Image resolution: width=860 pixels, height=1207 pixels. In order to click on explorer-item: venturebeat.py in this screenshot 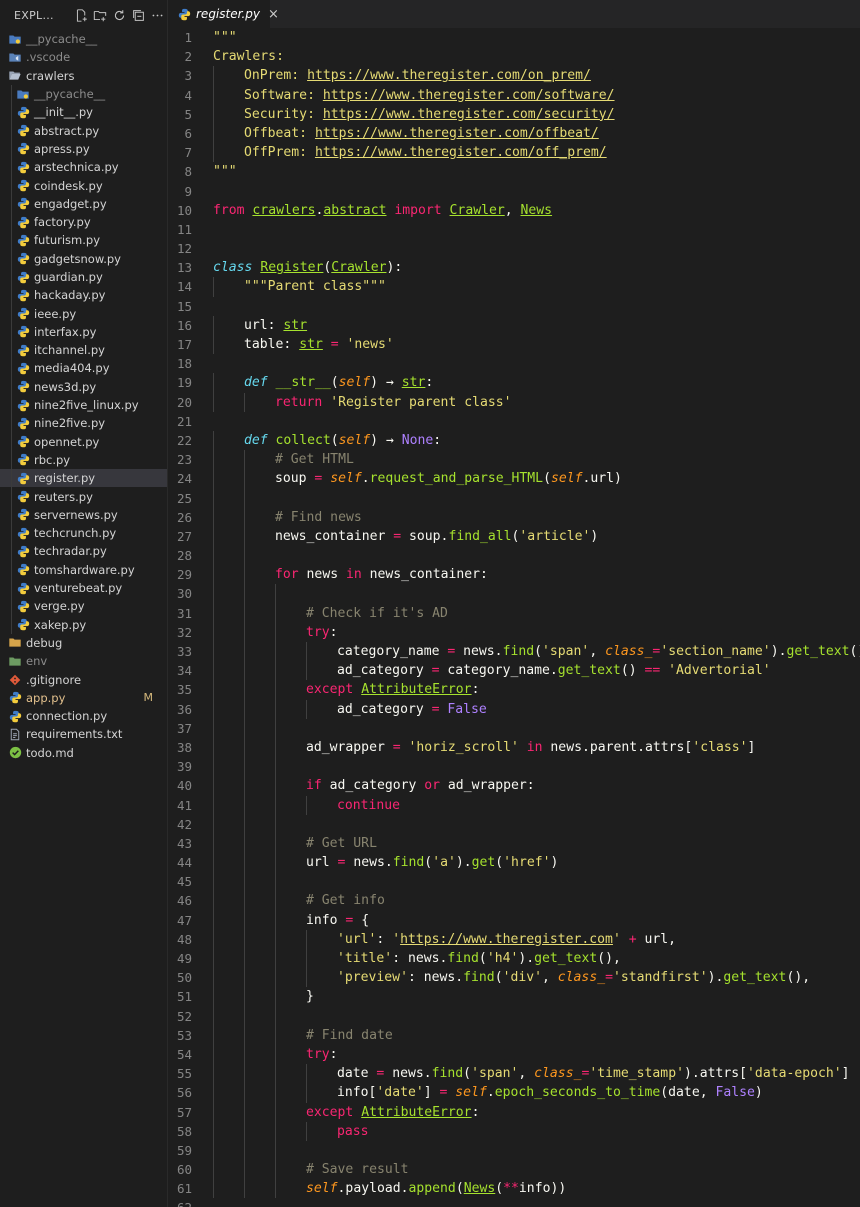, I will do `click(83, 588)`.